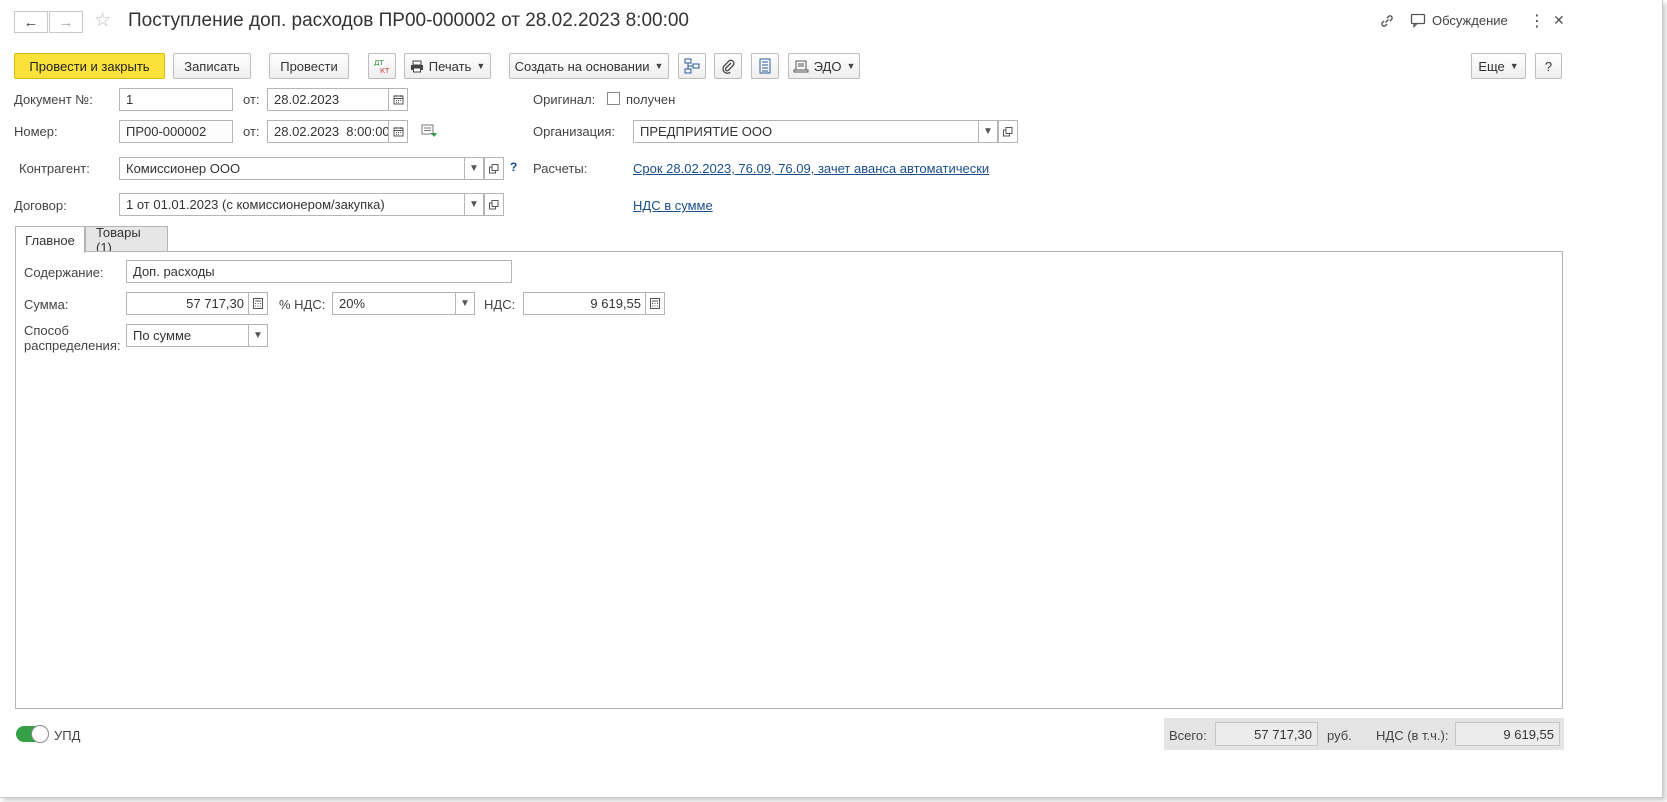 The height and width of the screenshot is (802, 1667). What do you see at coordinates (574, 131) in the screenshot?
I see `organization-label: Организация:` at bounding box center [574, 131].